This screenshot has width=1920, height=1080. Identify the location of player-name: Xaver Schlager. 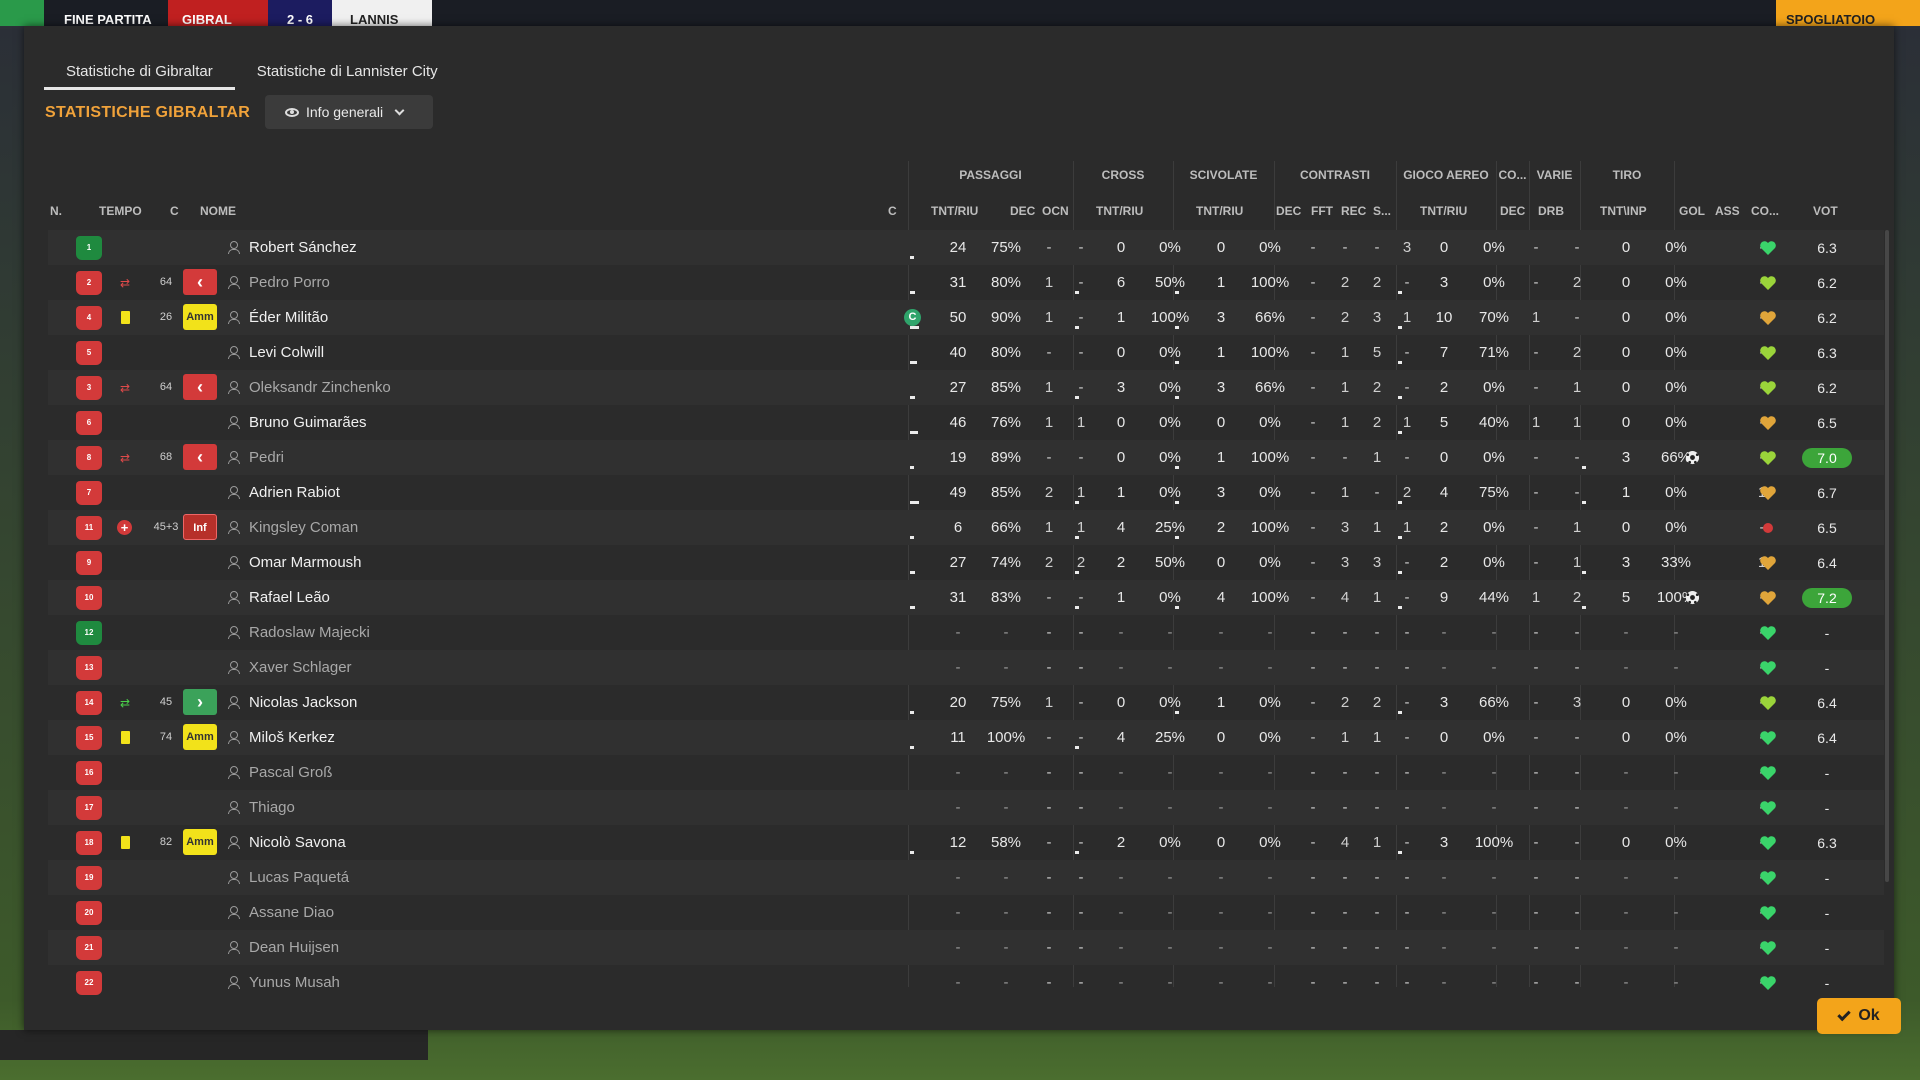
(300, 667).